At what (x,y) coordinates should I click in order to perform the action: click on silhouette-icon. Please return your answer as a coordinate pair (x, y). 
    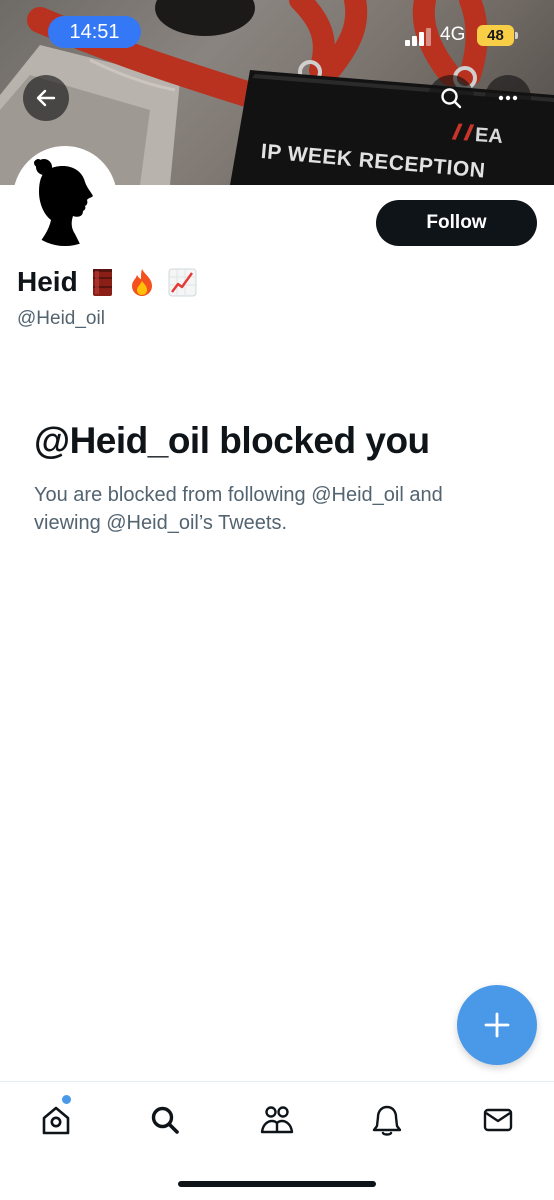
    Looking at the image, I should click on (65, 198).